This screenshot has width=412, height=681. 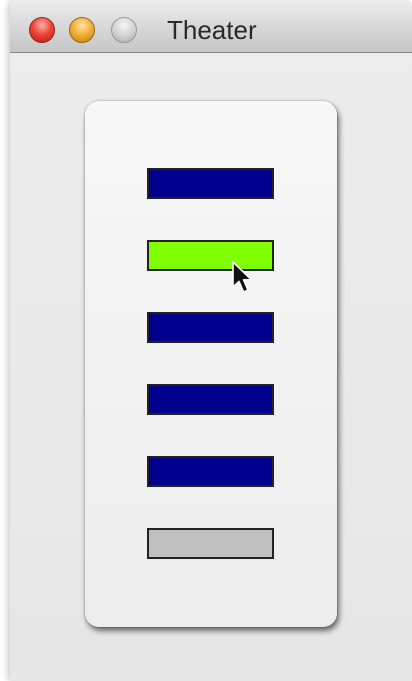 What do you see at coordinates (82, 30) in the screenshot?
I see `minimize-traffic-light-icon` at bounding box center [82, 30].